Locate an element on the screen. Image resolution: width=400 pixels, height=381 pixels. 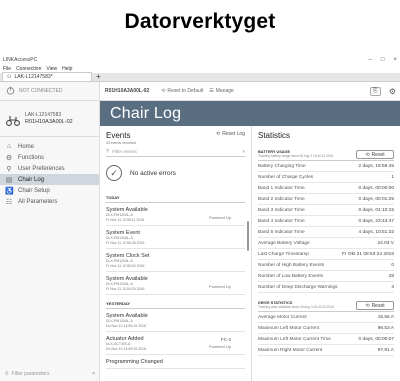
stat-value: 0 days, 00:00:00 is located at coordinates (376, 188).